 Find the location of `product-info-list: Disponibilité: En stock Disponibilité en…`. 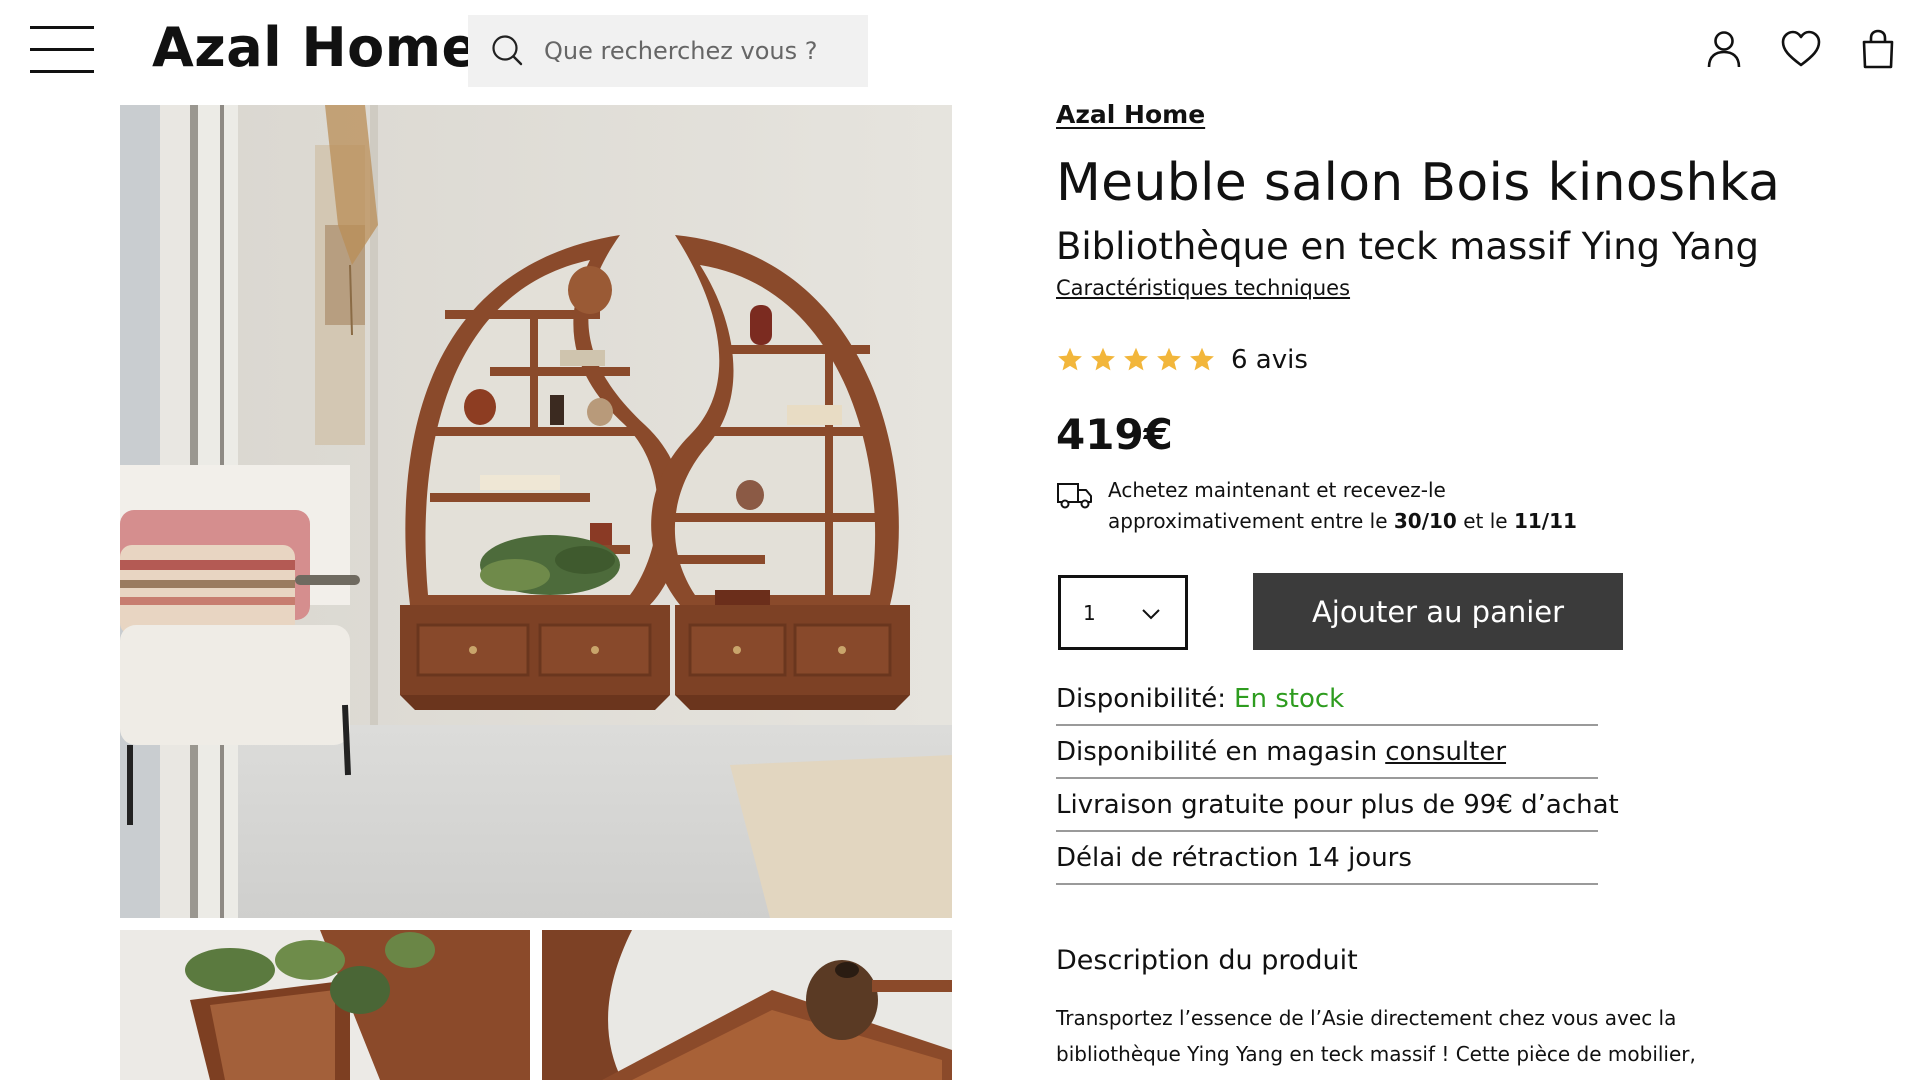

product-info-list: Disponibilité: En stock Disponibilité en… is located at coordinates (1337, 779).